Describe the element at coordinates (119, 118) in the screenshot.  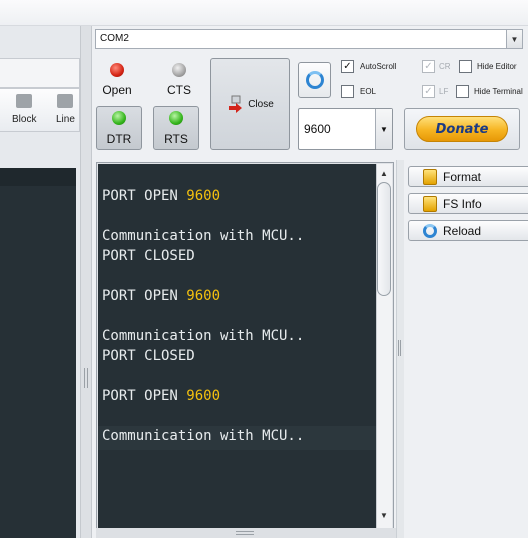
I see `dtr-led-icon` at that location.